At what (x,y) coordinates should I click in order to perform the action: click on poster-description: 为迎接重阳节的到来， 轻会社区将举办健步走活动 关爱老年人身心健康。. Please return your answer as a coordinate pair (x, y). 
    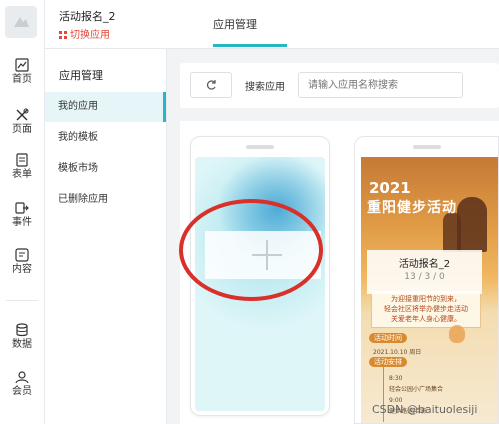
    Looking at the image, I should click on (426, 309).